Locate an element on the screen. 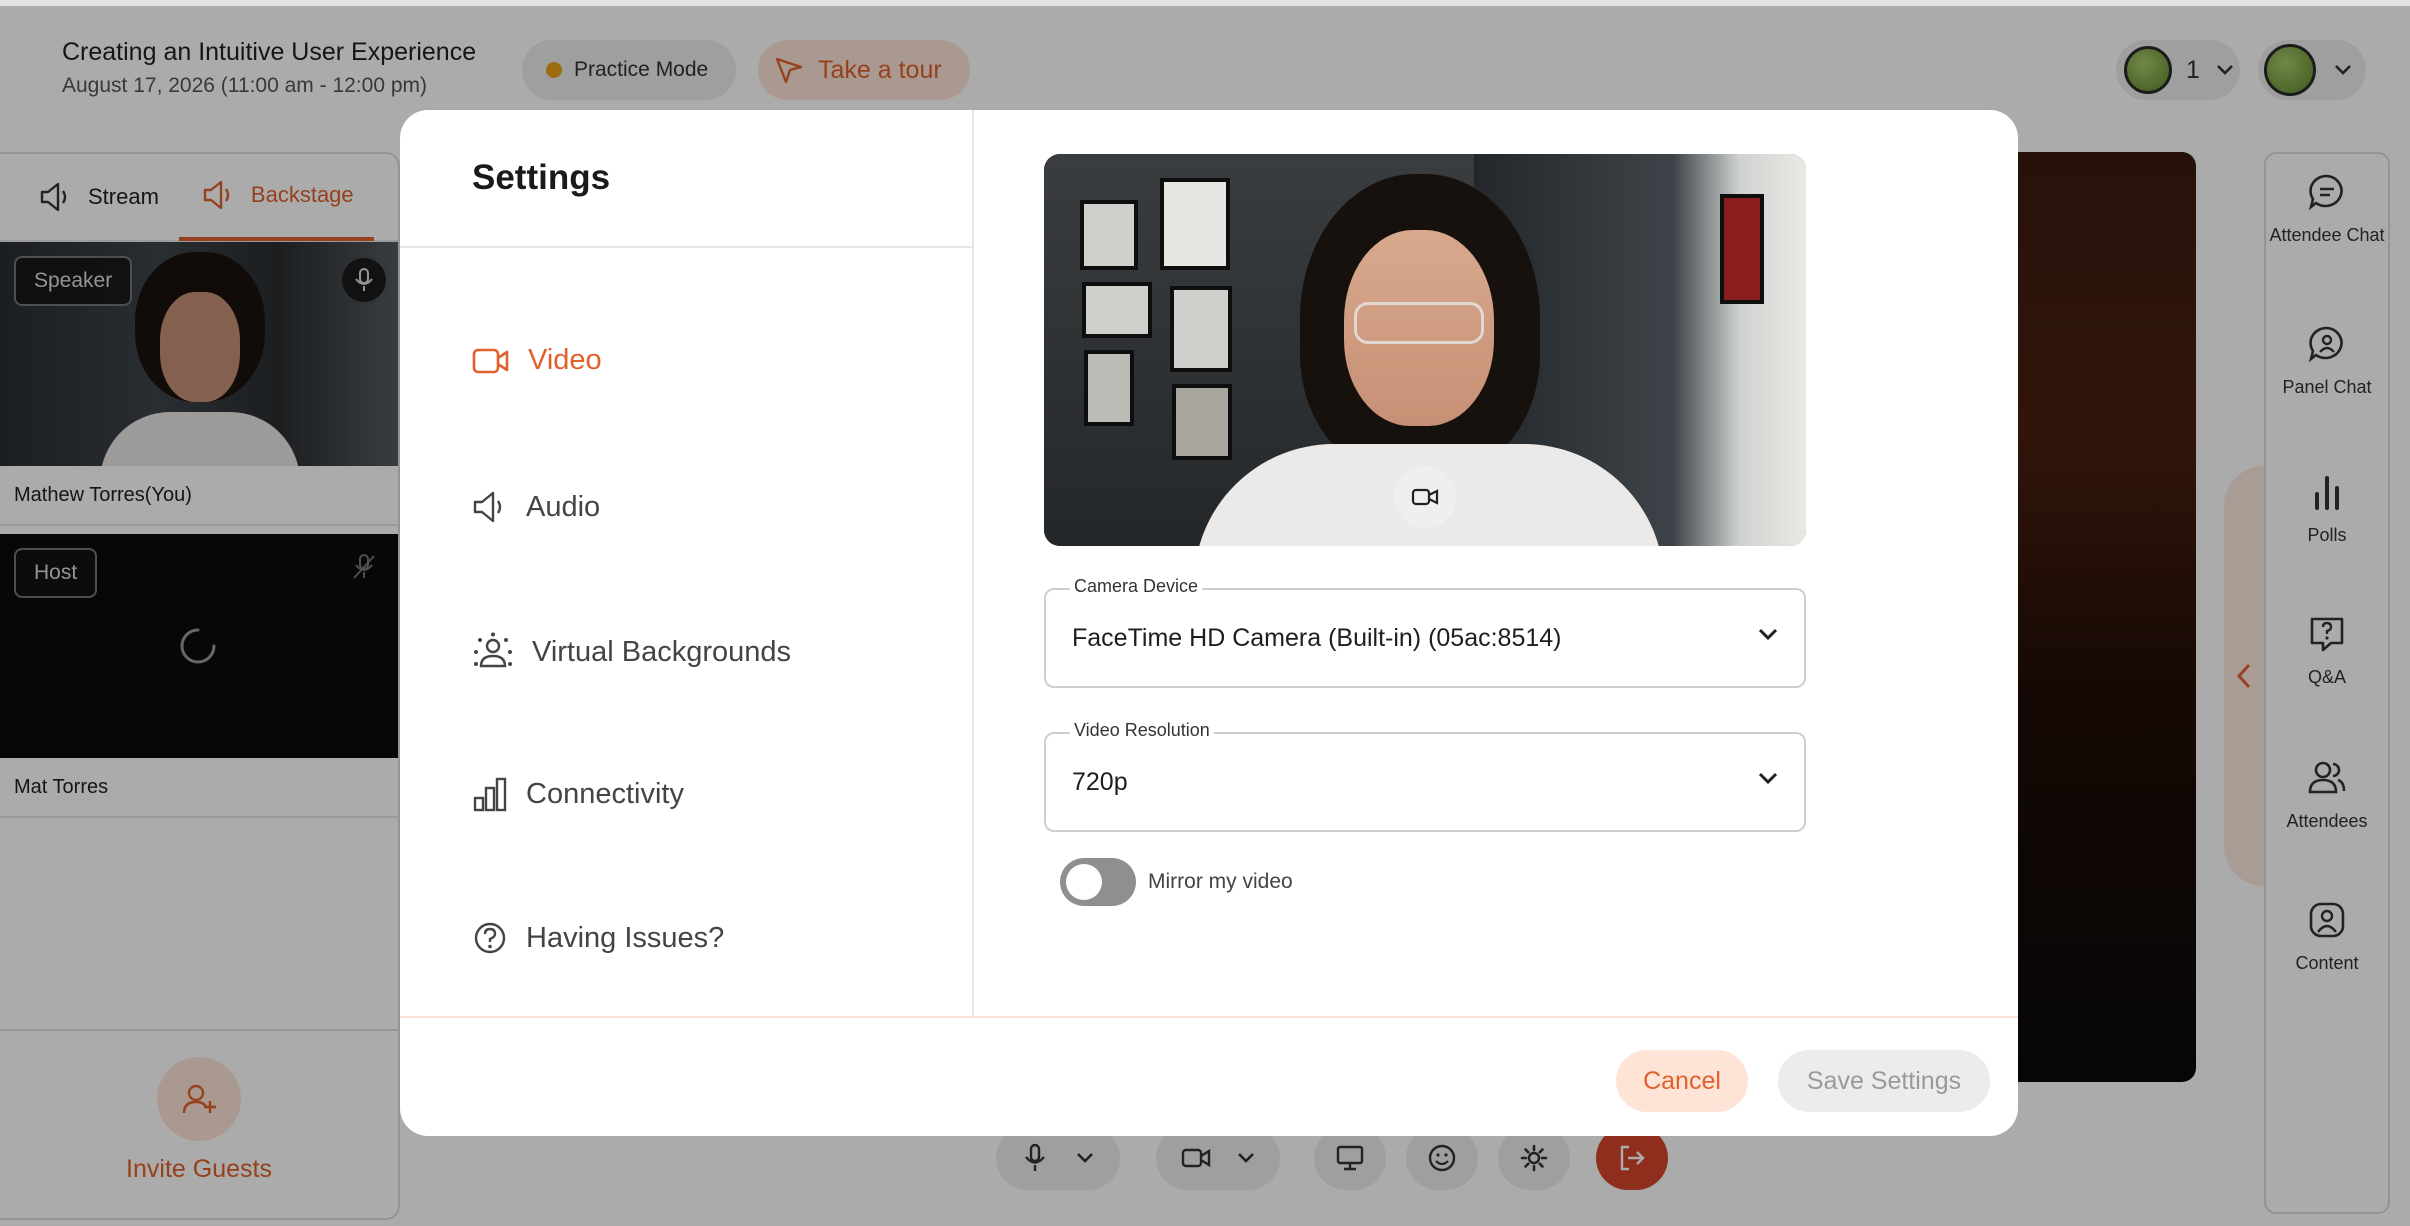 Image resolution: width=2410 pixels, height=1226 pixels. settings-nav-video: Video is located at coordinates (537, 360).